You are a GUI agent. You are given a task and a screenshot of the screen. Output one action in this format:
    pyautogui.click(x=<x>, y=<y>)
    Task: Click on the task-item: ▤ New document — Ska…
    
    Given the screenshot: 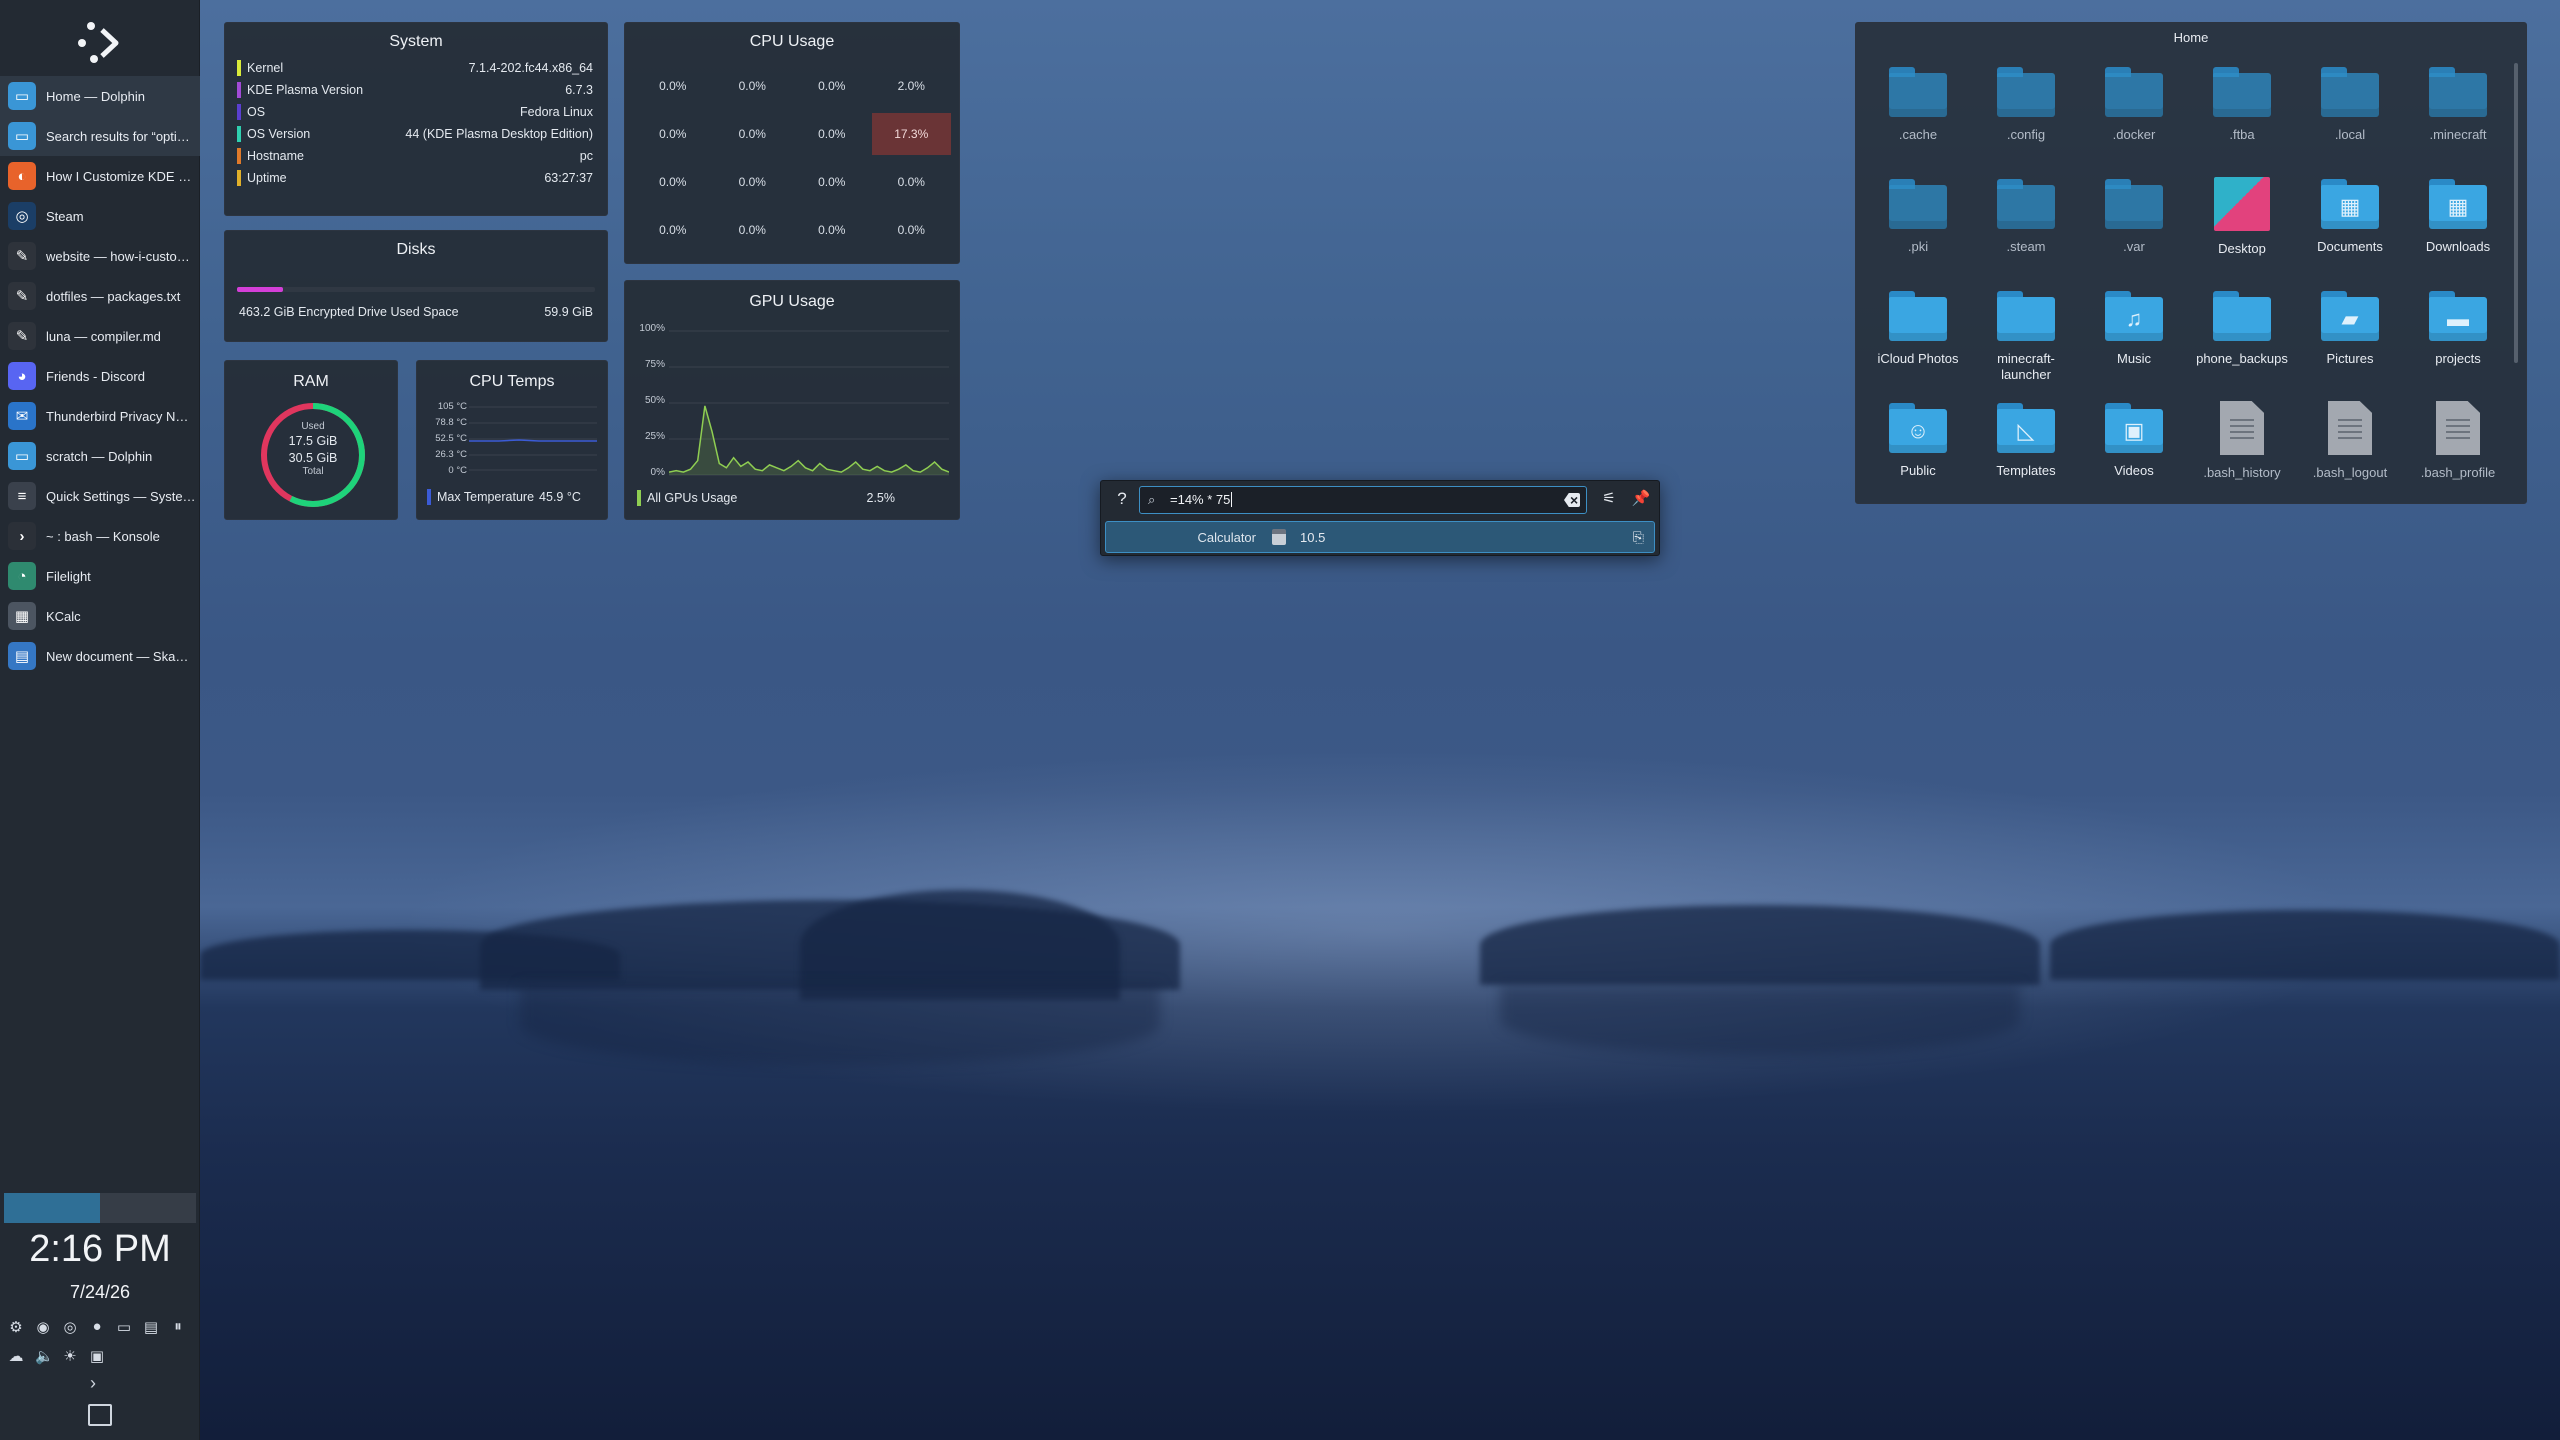 What is the action you would take?
    pyautogui.click(x=100, y=656)
    